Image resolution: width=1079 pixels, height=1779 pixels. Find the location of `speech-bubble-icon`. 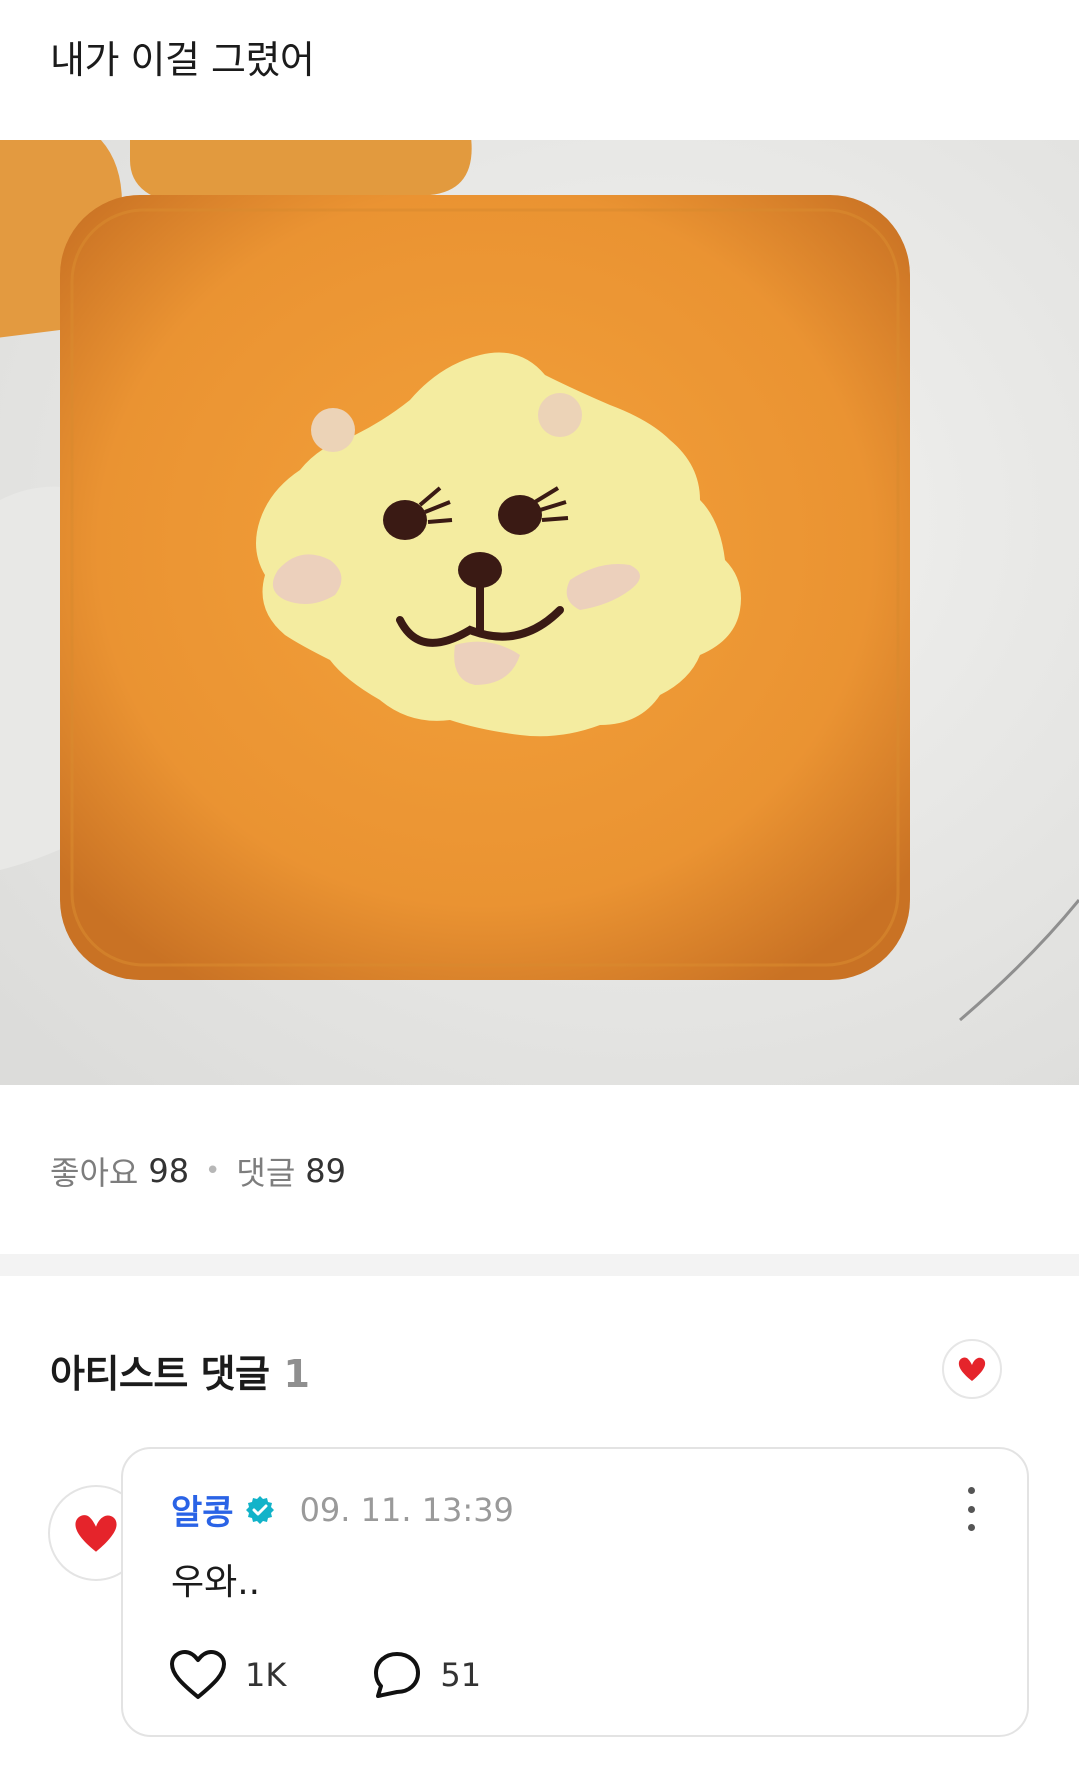

speech-bubble-icon is located at coordinates (397, 1675).